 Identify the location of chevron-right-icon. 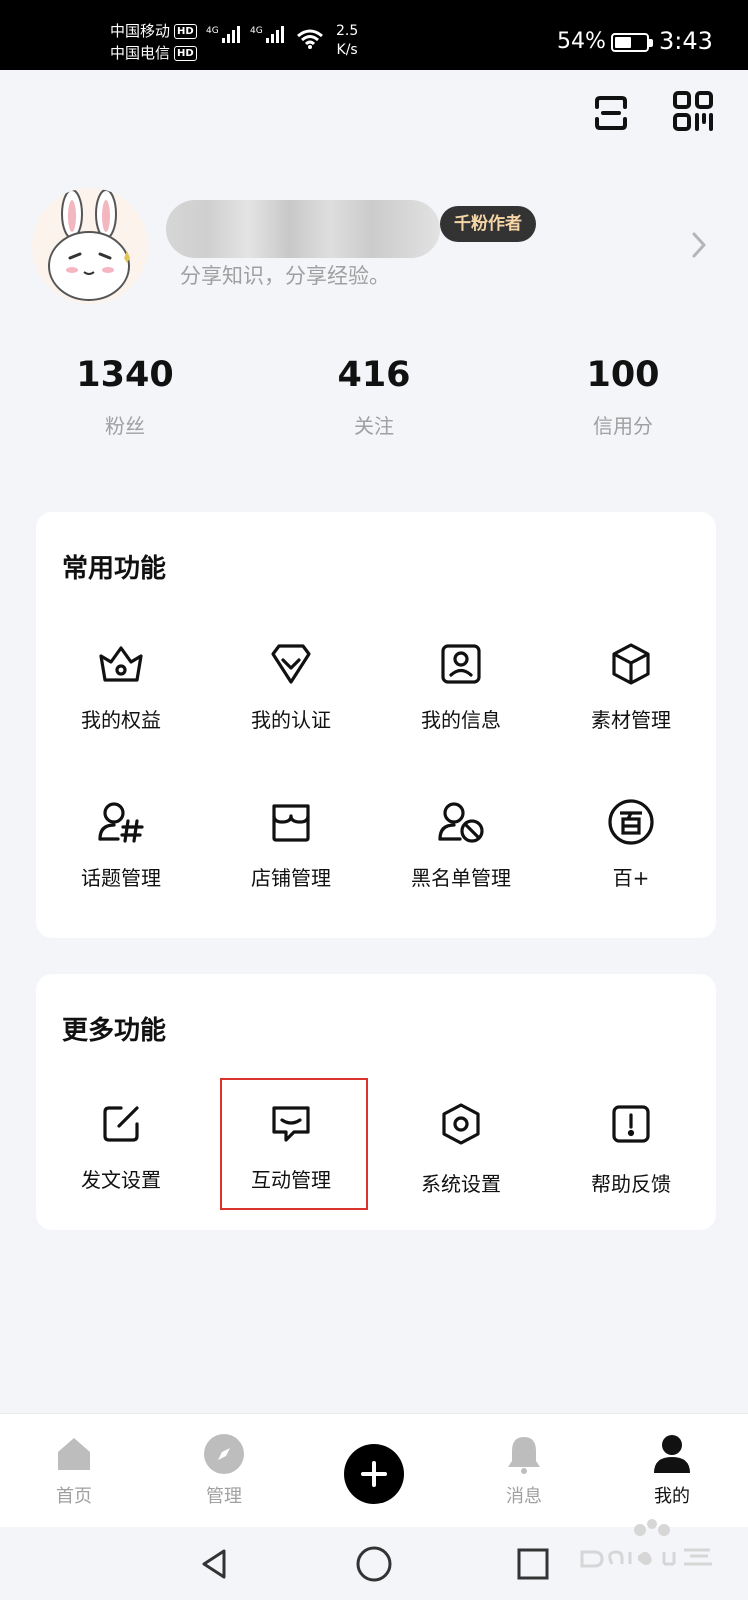
(699, 247).